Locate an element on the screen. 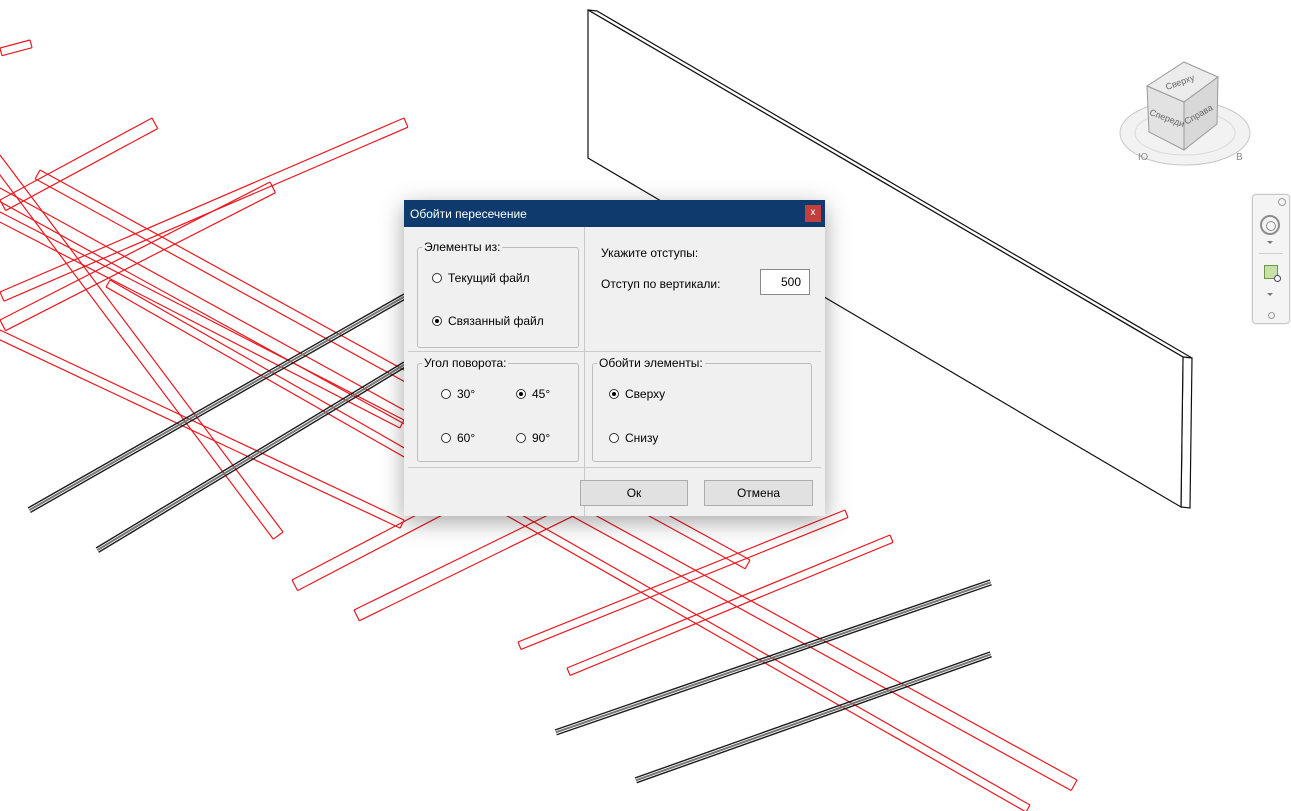 The image size is (1291, 811). radio-bypass-above: Сверху is located at coordinates (637, 394).